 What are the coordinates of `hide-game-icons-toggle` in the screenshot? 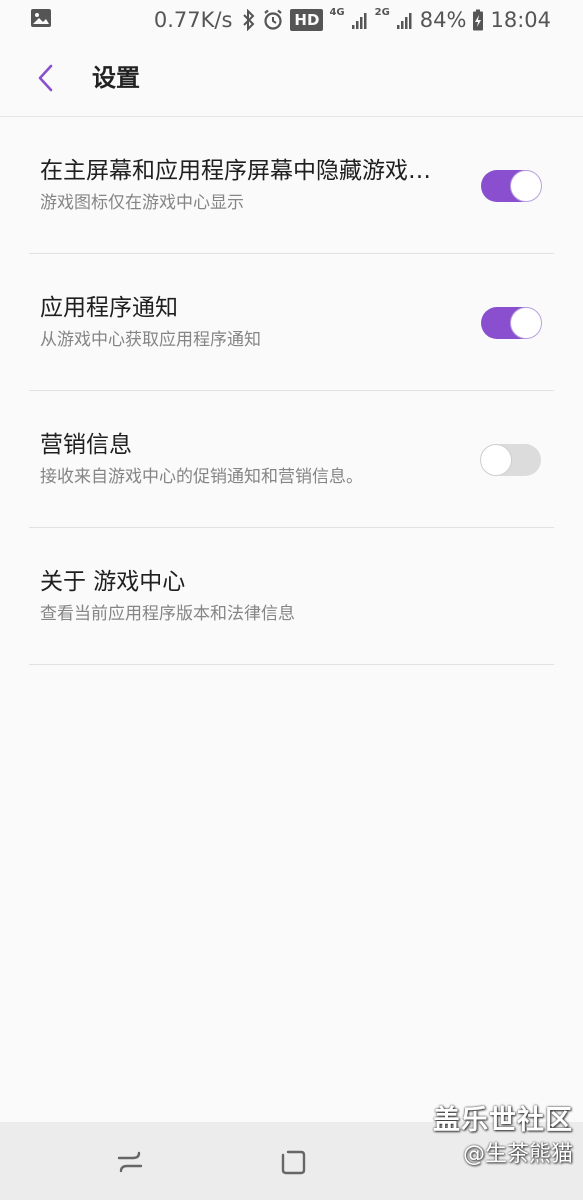 It's located at (511, 186).